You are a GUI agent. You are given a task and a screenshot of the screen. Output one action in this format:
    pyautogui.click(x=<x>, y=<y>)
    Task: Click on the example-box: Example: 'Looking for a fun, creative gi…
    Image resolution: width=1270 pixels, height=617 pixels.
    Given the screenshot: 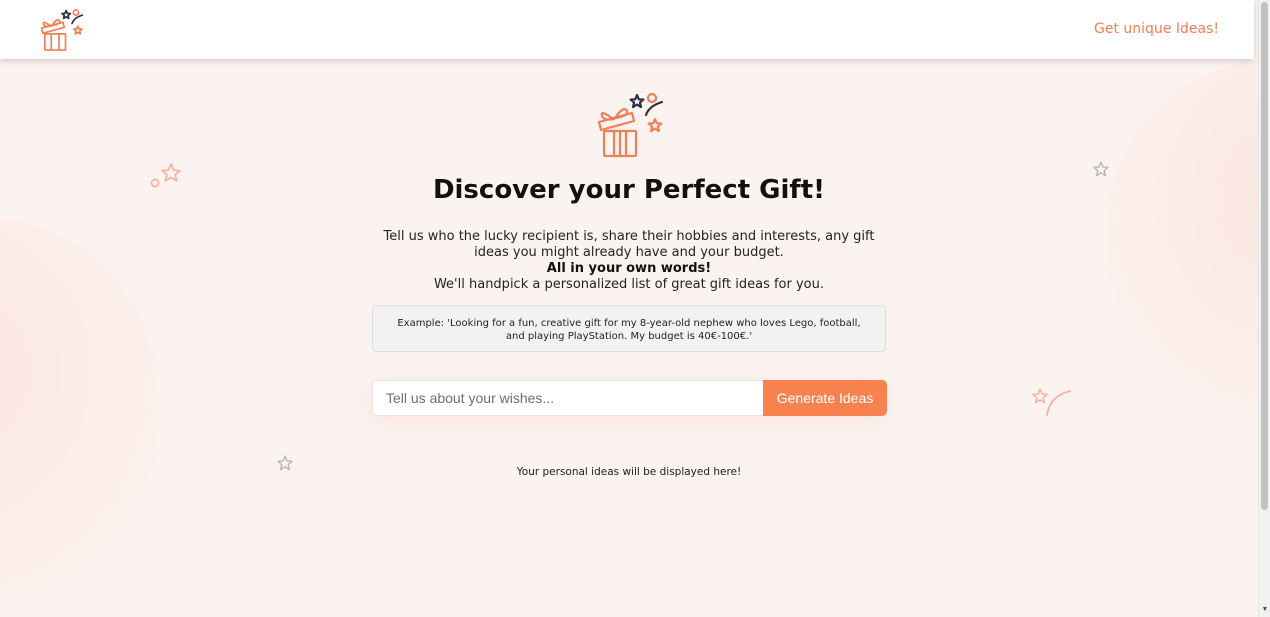 What is the action you would take?
    pyautogui.click(x=629, y=328)
    